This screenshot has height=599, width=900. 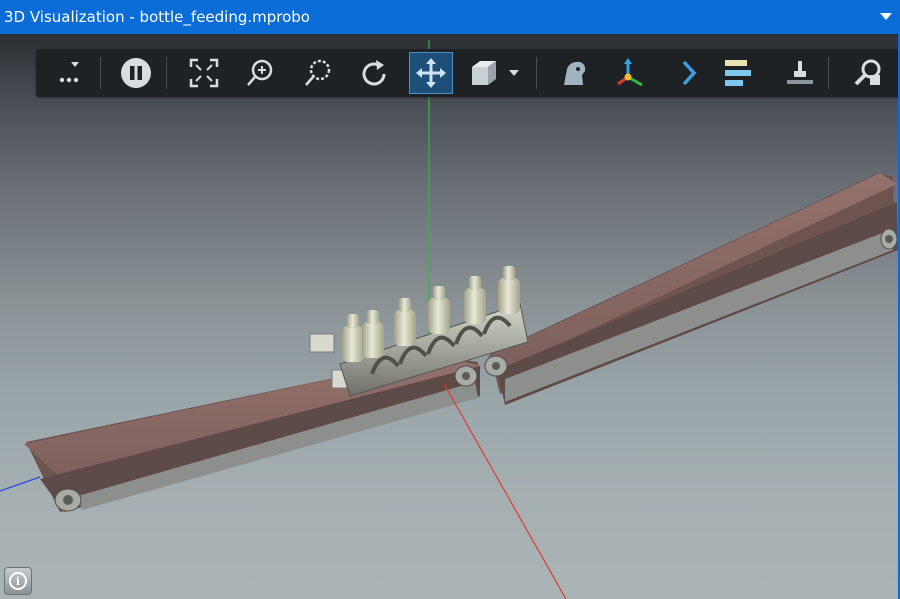 I want to click on rotate-icon, so click(x=374, y=73).